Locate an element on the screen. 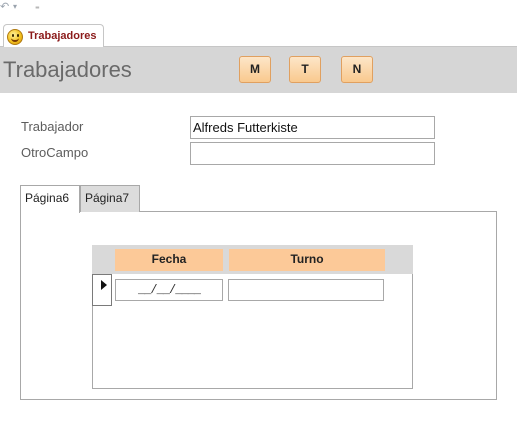 The image size is (517, 433). trabajador-field: Alfreds Futterkiste is located at coordinates (312, 127).